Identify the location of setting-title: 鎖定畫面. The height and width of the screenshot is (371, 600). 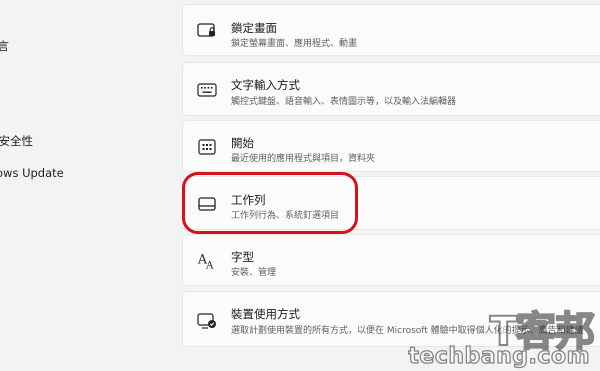
(254, 28).